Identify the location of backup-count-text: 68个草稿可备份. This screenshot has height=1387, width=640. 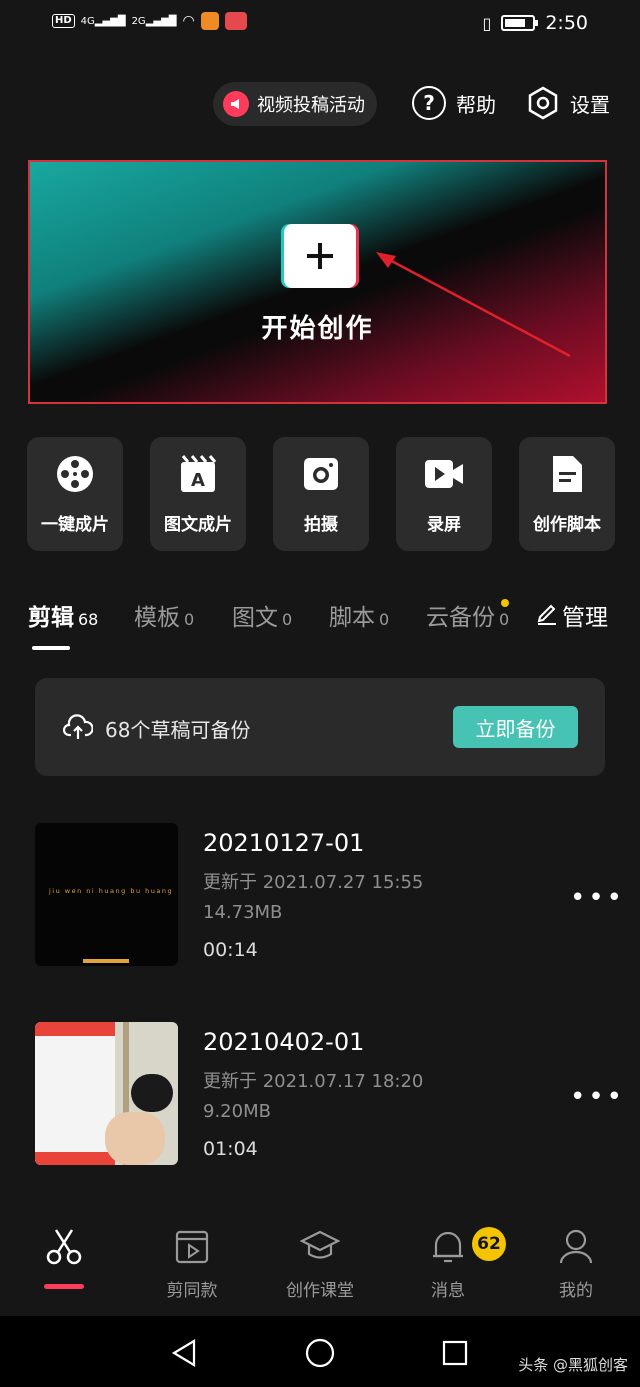
(178, 730).